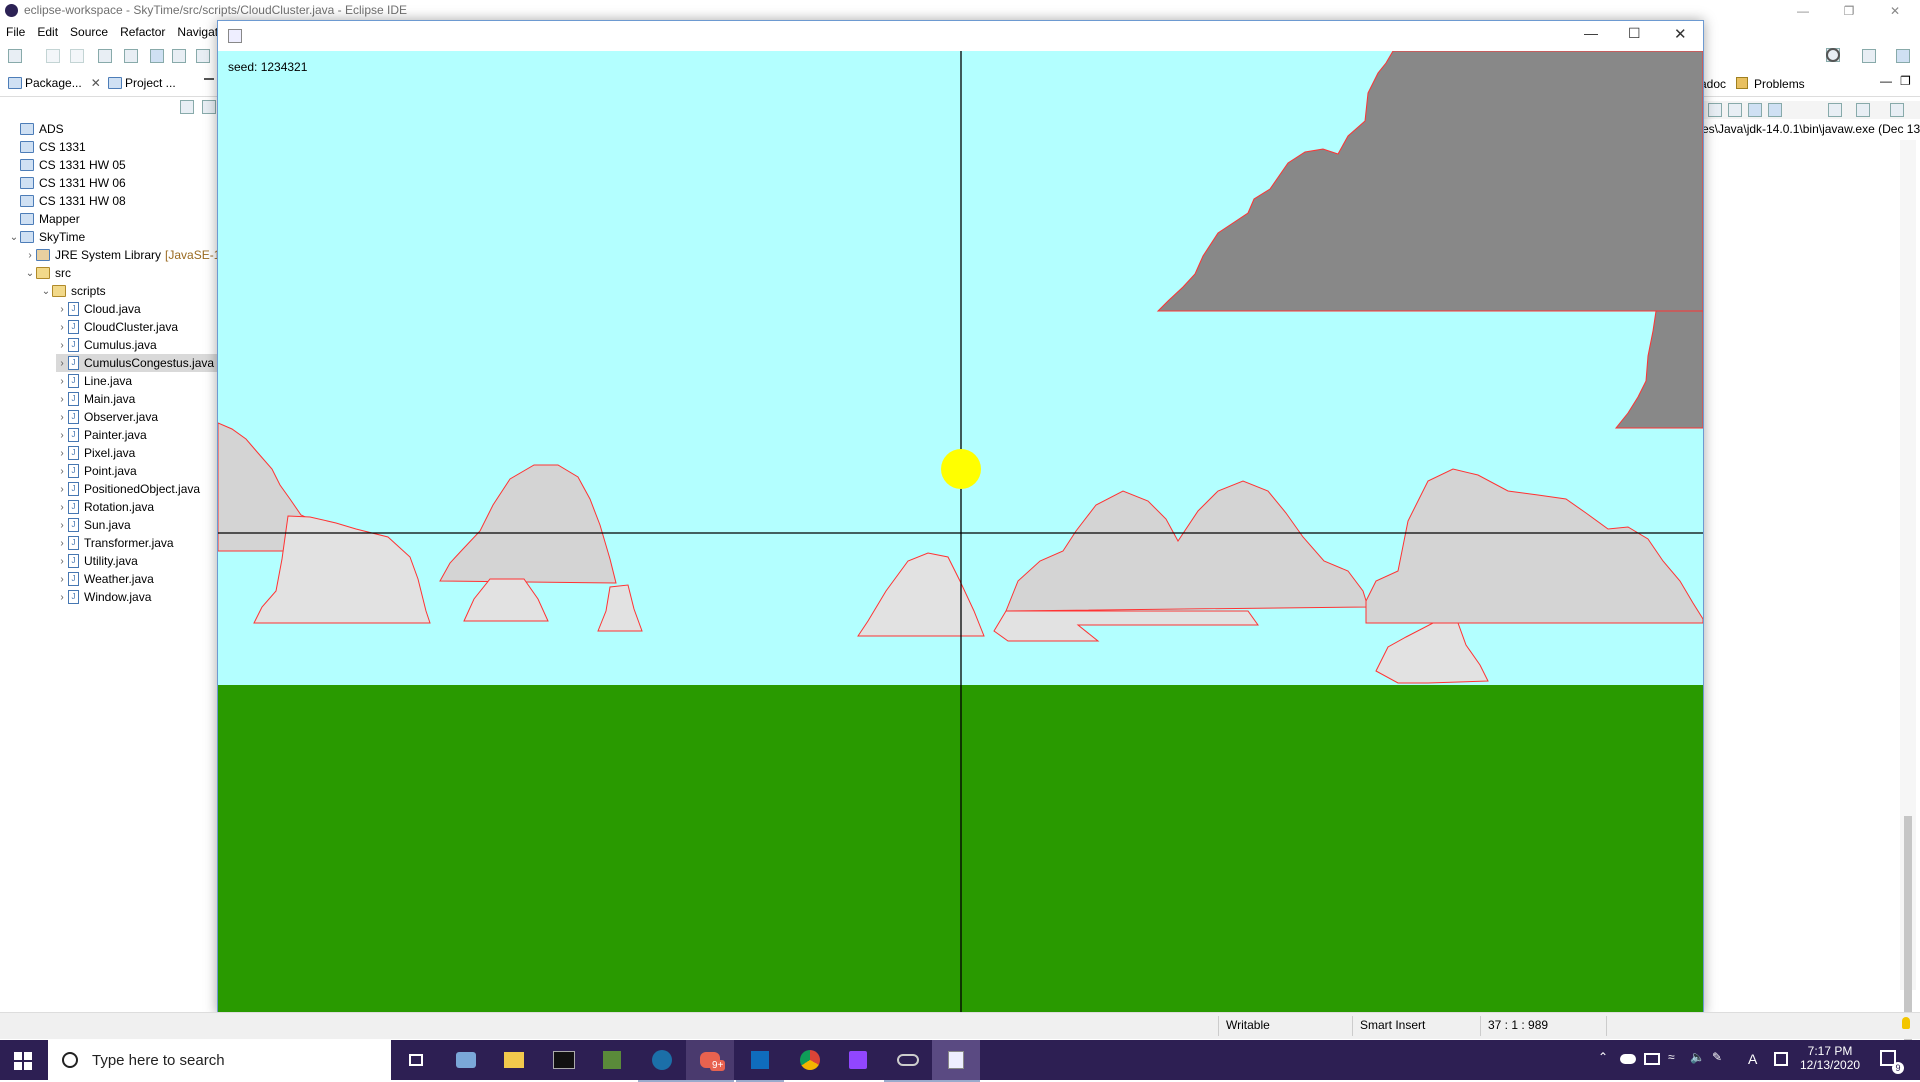  Describe the element at coordinates (97, 561) in the screenshot. I see `tree-item: › J Utility.java` at that location.